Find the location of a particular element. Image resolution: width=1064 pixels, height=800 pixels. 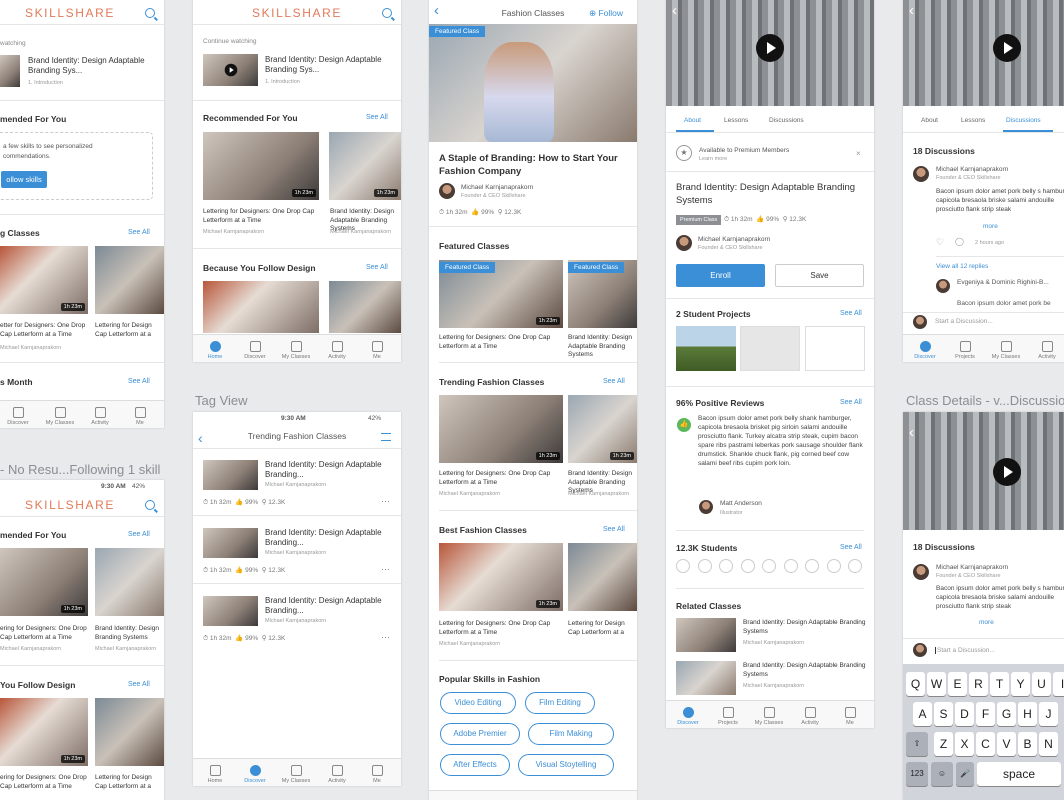

key-v: V is located at coordinates (1006, 744).